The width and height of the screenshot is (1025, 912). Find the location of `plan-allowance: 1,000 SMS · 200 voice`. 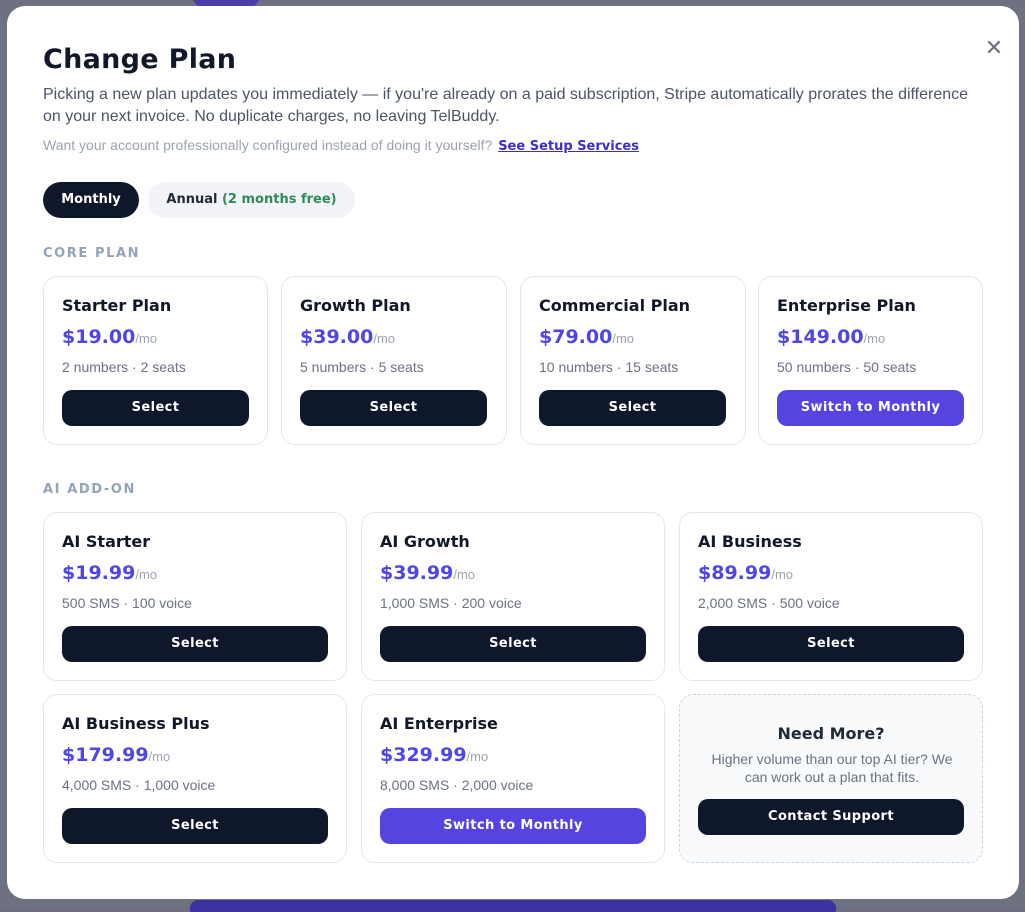

plan-allowance: 1,000 SMS · 200 voice is located at coordinates (451, 603).